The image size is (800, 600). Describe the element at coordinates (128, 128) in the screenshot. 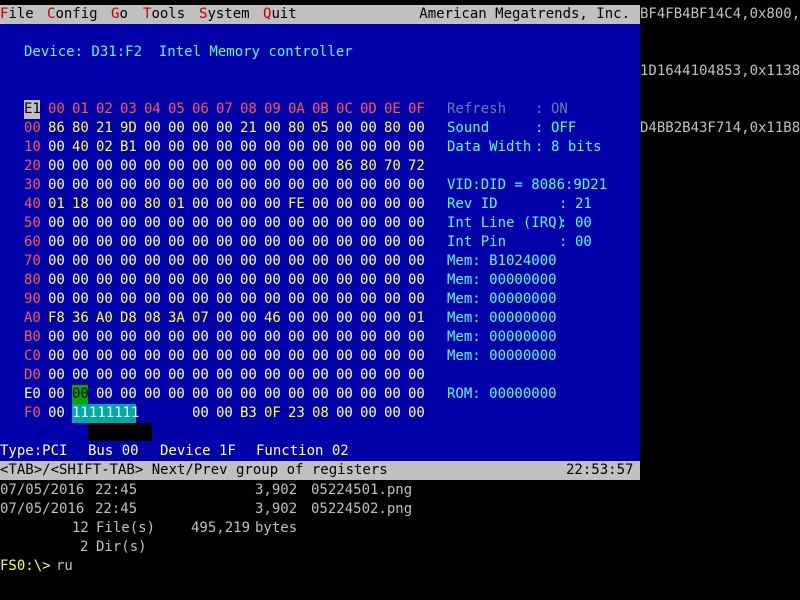

I see `grid-cell: 9D` at that location.